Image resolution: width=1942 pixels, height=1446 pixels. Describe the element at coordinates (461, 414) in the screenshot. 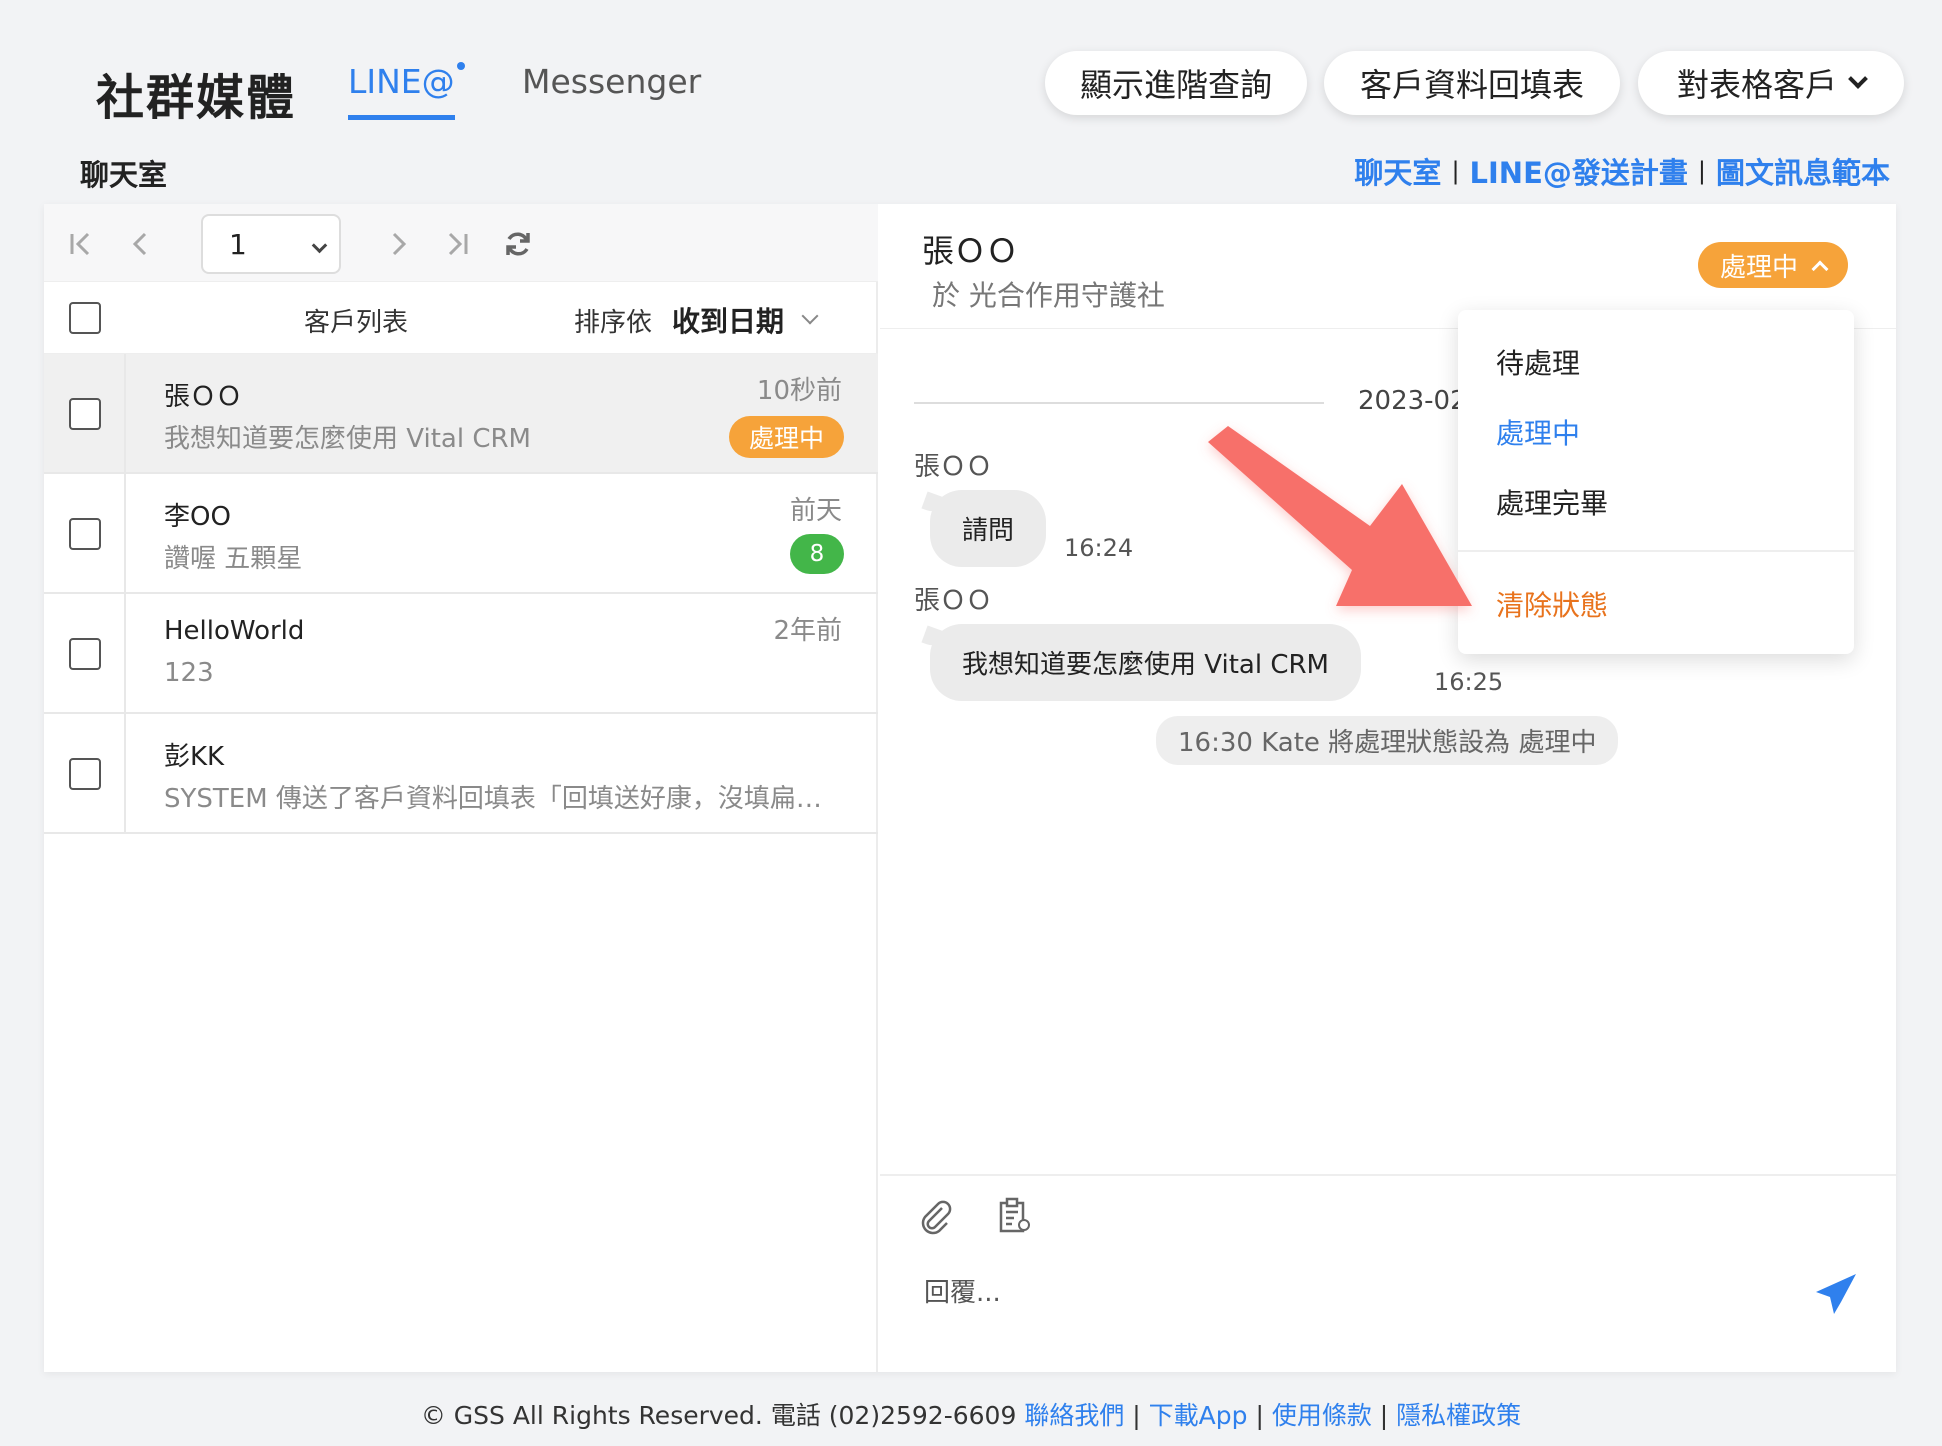

I see `list-item: 張ＯＯ 我想知道要怎麼使用 Vital CRM 10秒前 處理中` at that location.